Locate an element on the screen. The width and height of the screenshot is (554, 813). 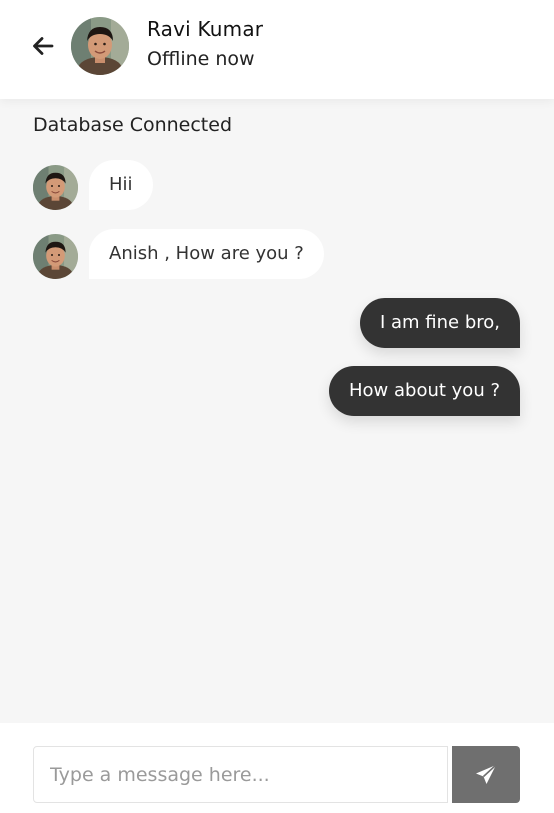
message-composer is located at coordinates (277, 768).